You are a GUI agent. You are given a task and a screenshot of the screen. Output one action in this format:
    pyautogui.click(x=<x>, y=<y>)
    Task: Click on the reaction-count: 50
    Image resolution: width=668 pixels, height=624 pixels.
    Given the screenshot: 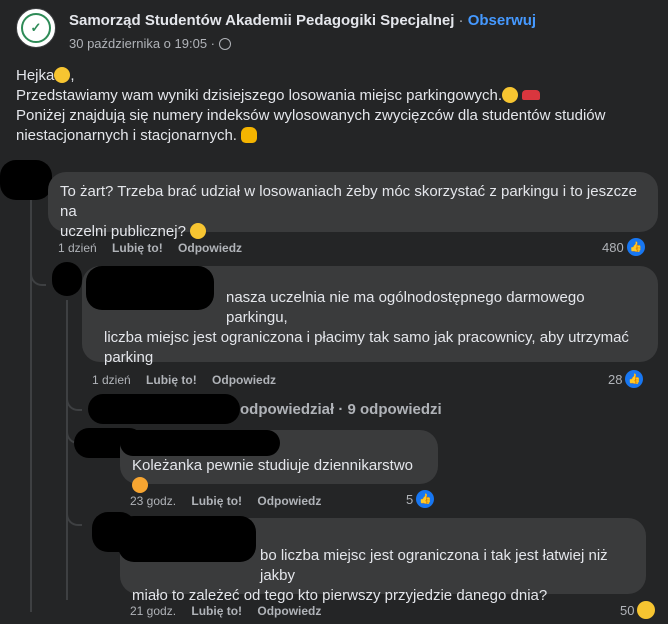 What is the action you would take?
    pyautogui.click(x=638, y=610)
    